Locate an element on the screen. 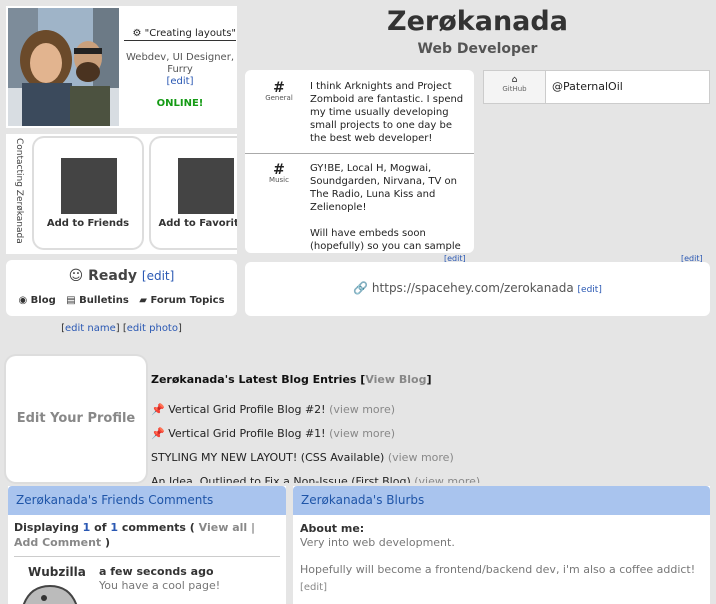 The width and height of the screenshot is (716, 604). comments-header: Zerøkanada's Friends Comments is located at coordinates (147, 500).